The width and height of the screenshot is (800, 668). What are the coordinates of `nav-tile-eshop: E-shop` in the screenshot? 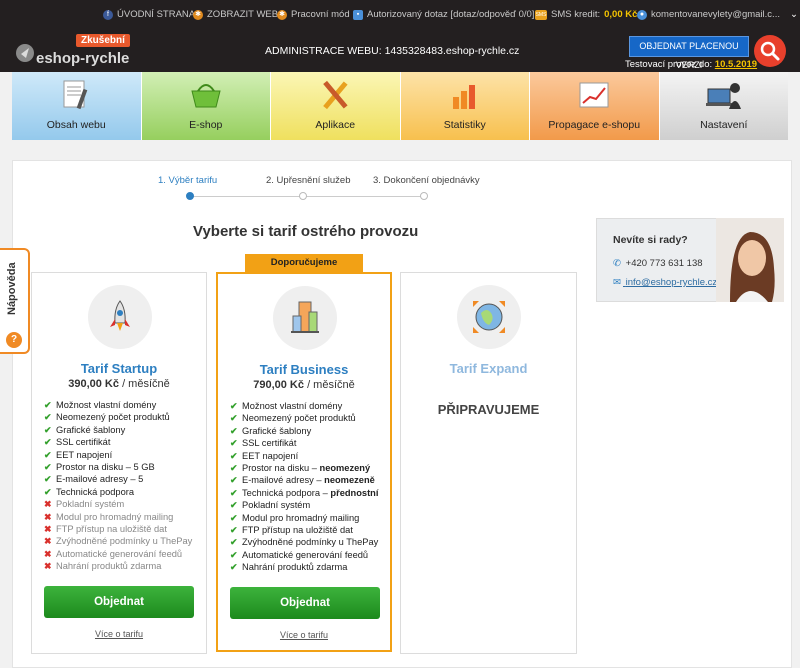 It's located at (206, 106).